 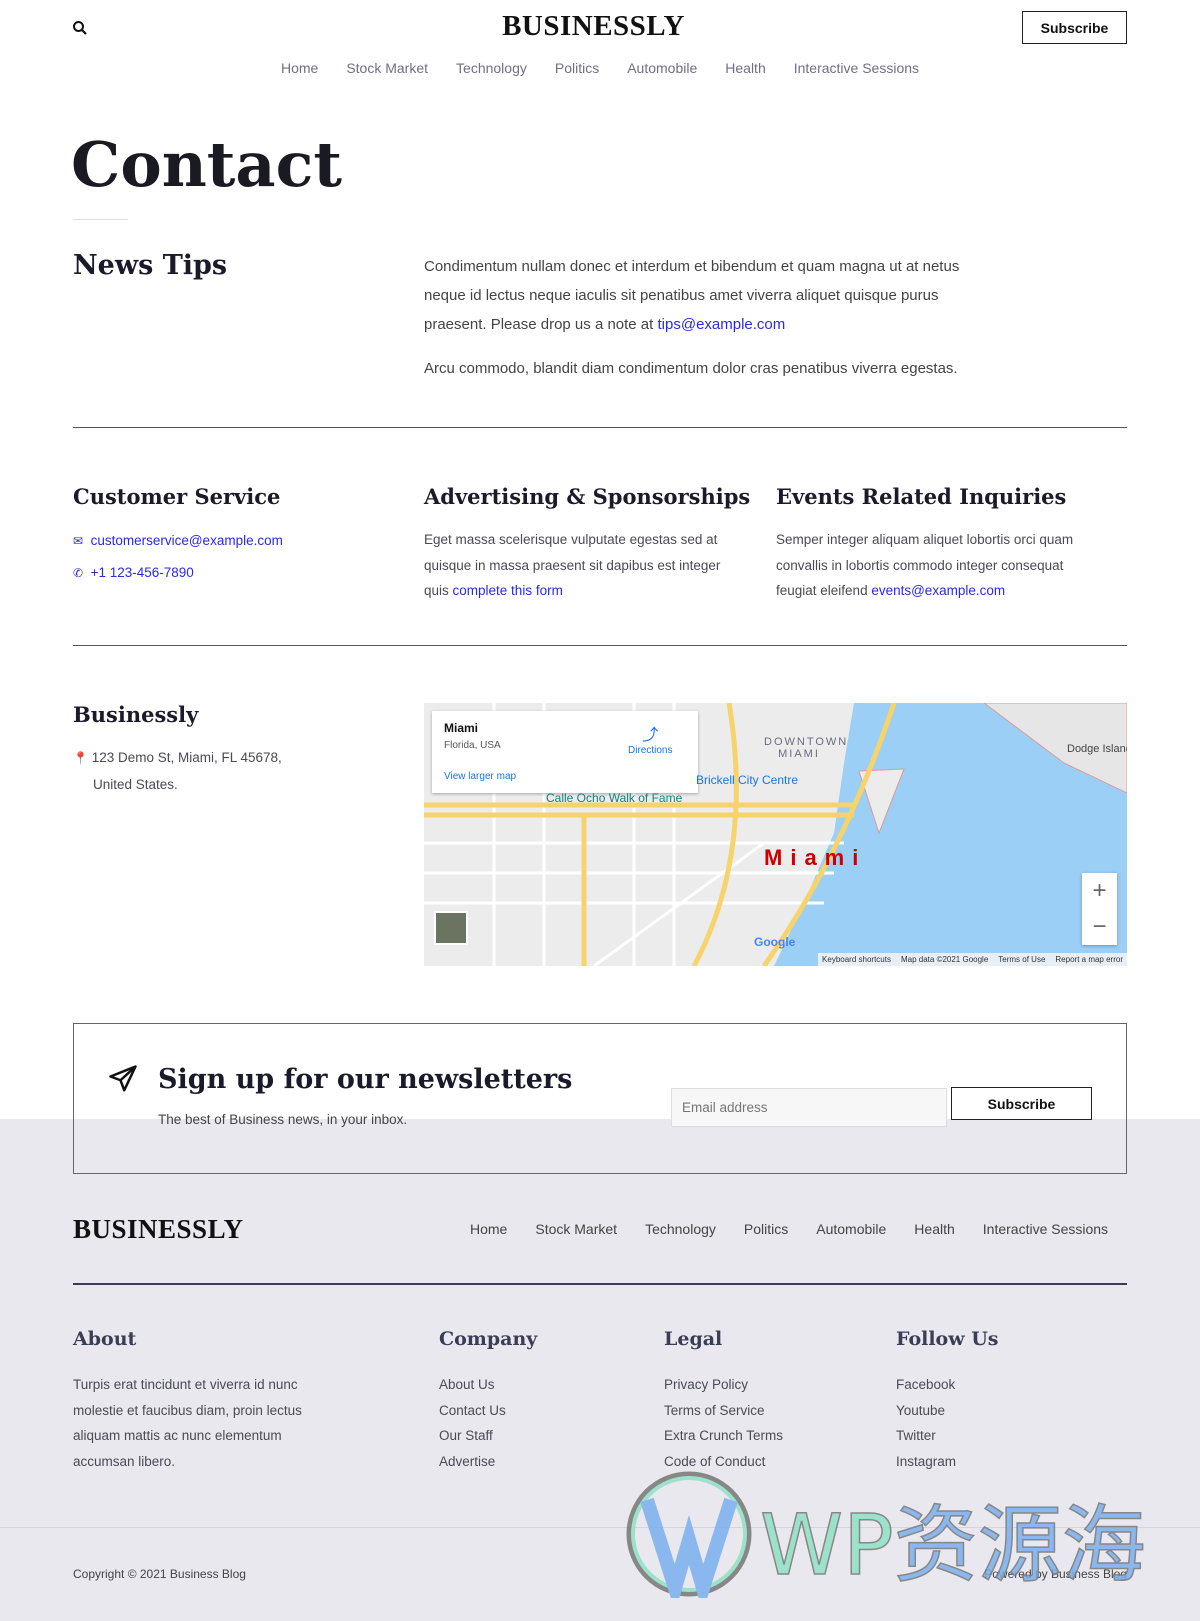 What do you see at coordinates (158, 1229) in the screenshot?
I see `footer-logo: BUSINESSLY` at bounding box center [158, 1229].